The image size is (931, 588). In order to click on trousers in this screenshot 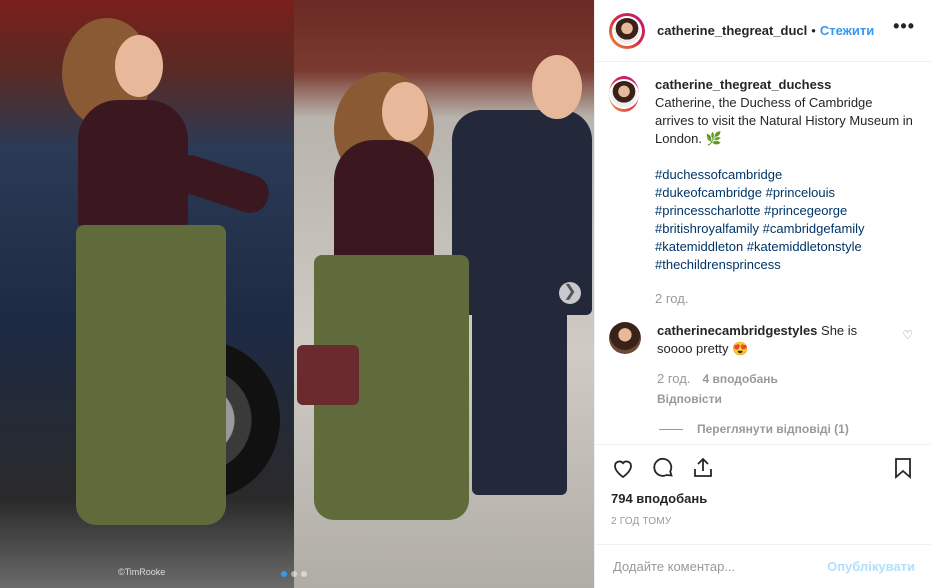, I will do `click(151, 375)`.